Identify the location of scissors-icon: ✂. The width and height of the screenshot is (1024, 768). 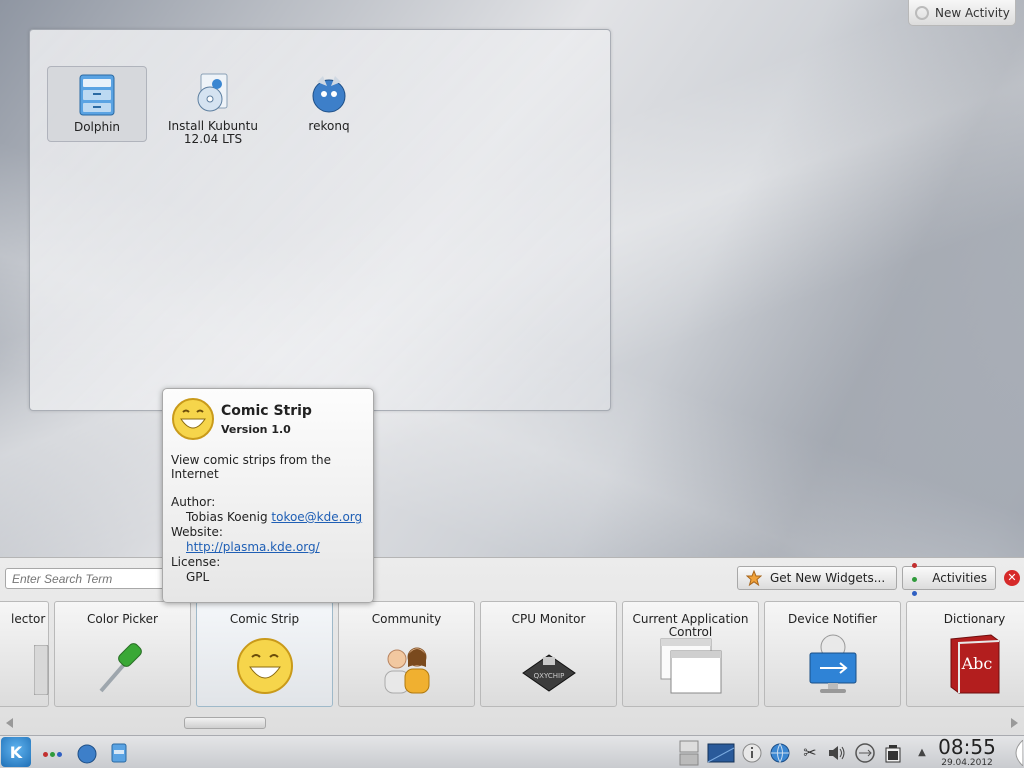
(810, 752).